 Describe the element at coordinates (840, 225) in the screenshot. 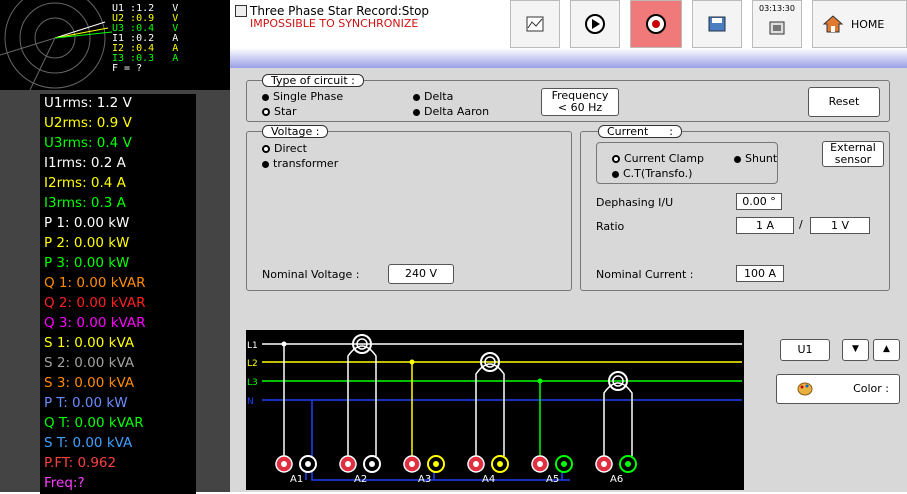

I see `ratio-voltage-field: 1 V` at that location.